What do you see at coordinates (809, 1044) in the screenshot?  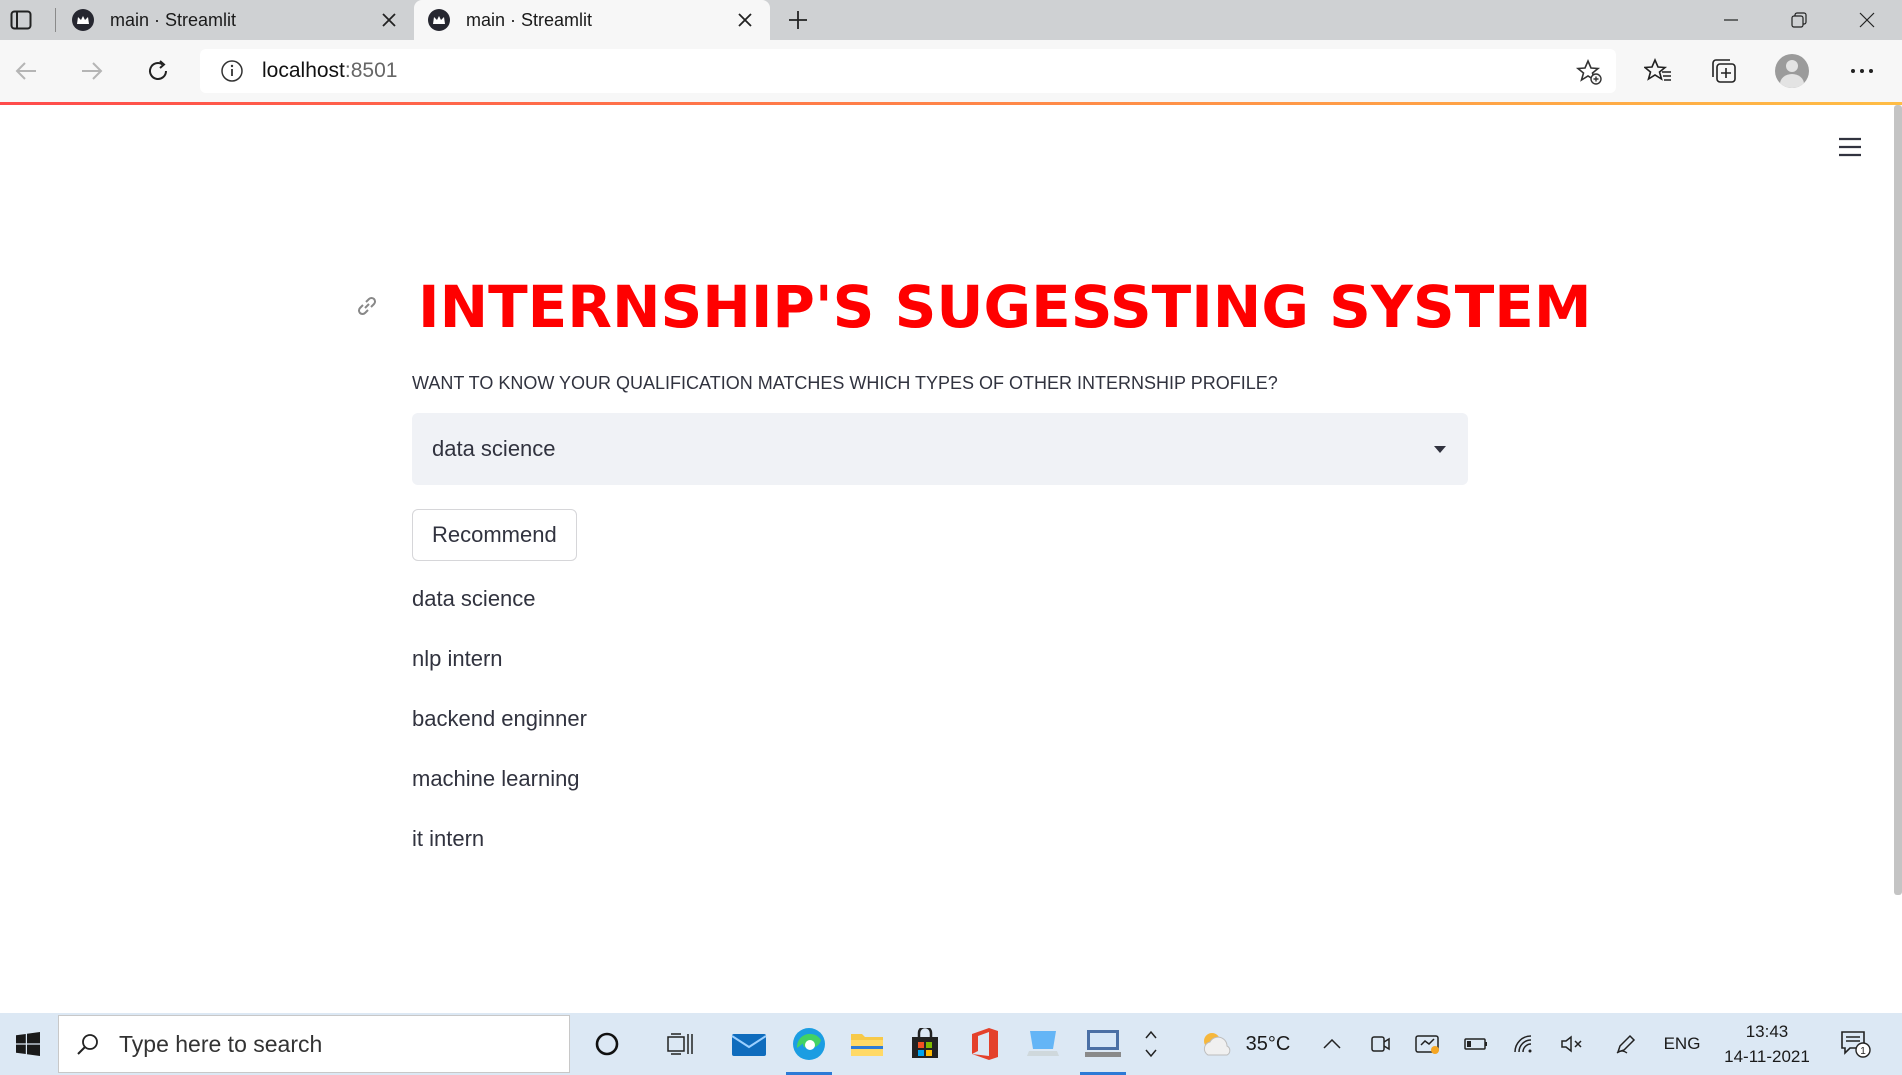 I see `edge-browser-icon` at bounding box center [809, 1044].